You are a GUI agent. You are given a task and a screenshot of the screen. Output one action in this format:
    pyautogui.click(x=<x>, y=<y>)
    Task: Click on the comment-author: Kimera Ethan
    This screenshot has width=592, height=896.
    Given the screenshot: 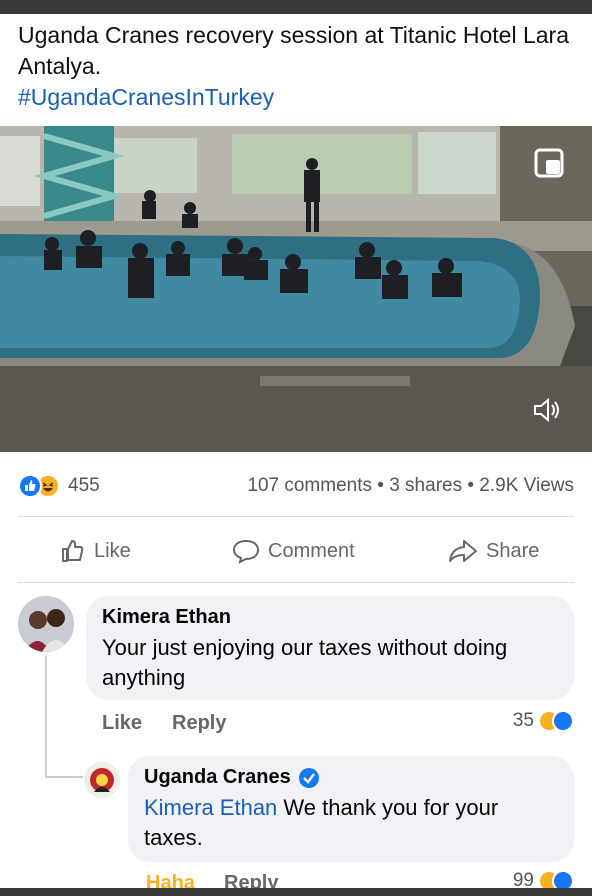 What is the action you would take?
    pyautogui.click(x=330, y=617)
    